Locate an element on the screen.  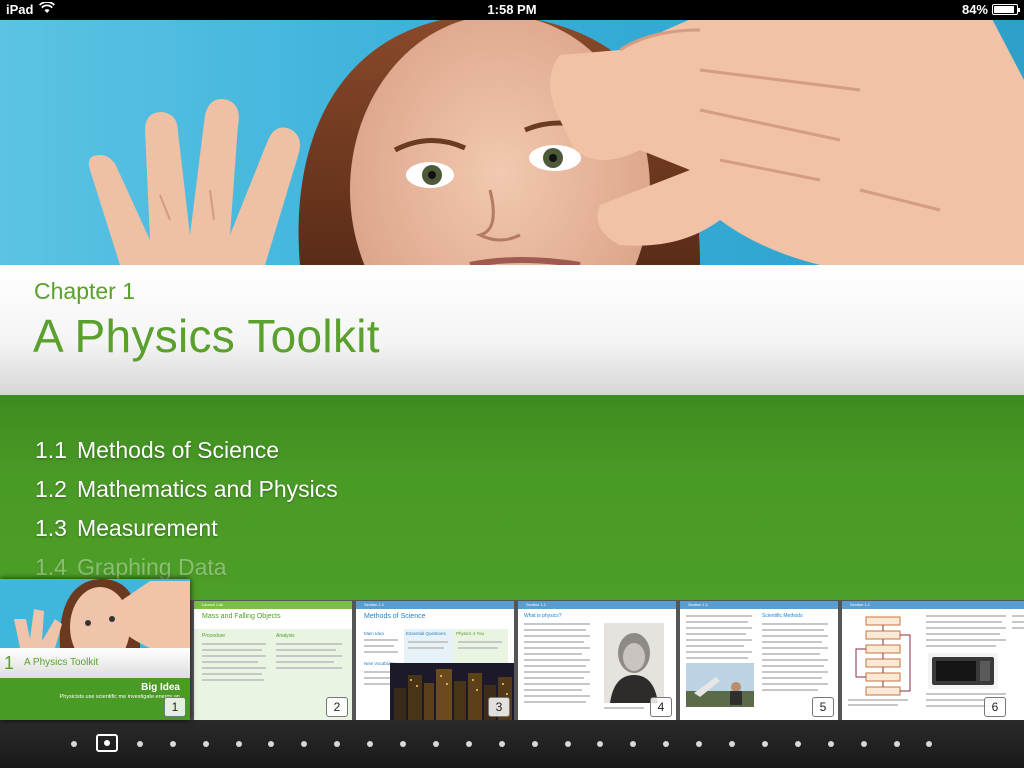
thumbnail-page-title: Scientific Methods is located at coordinates (782, 616).